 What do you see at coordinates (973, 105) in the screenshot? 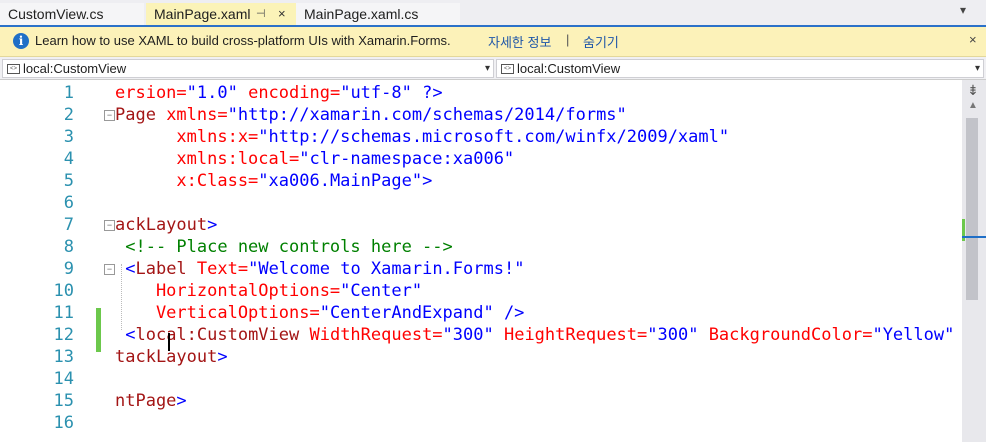
I see `scroll-up-icon: ▲` at bounding box center [973, 105].